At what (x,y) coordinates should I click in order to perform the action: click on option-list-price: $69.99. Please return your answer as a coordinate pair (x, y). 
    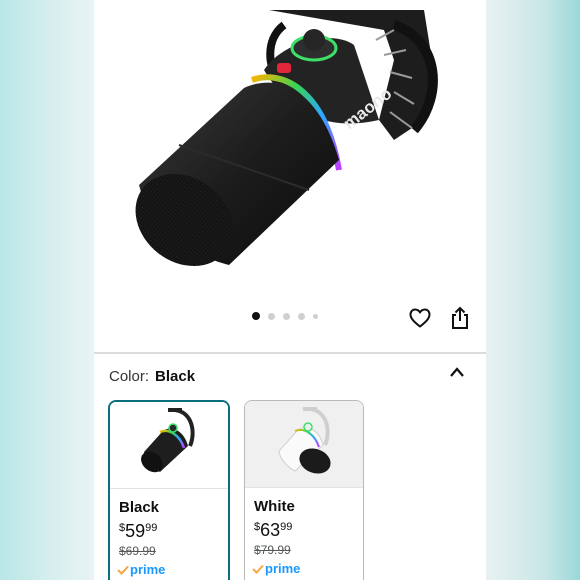
    Looking at the image, I should click on (137, 551).